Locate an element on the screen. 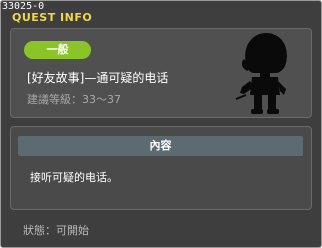 The image size is (322, 248). status-text: 狀態：可開始 is located at coordinates (56, 230).